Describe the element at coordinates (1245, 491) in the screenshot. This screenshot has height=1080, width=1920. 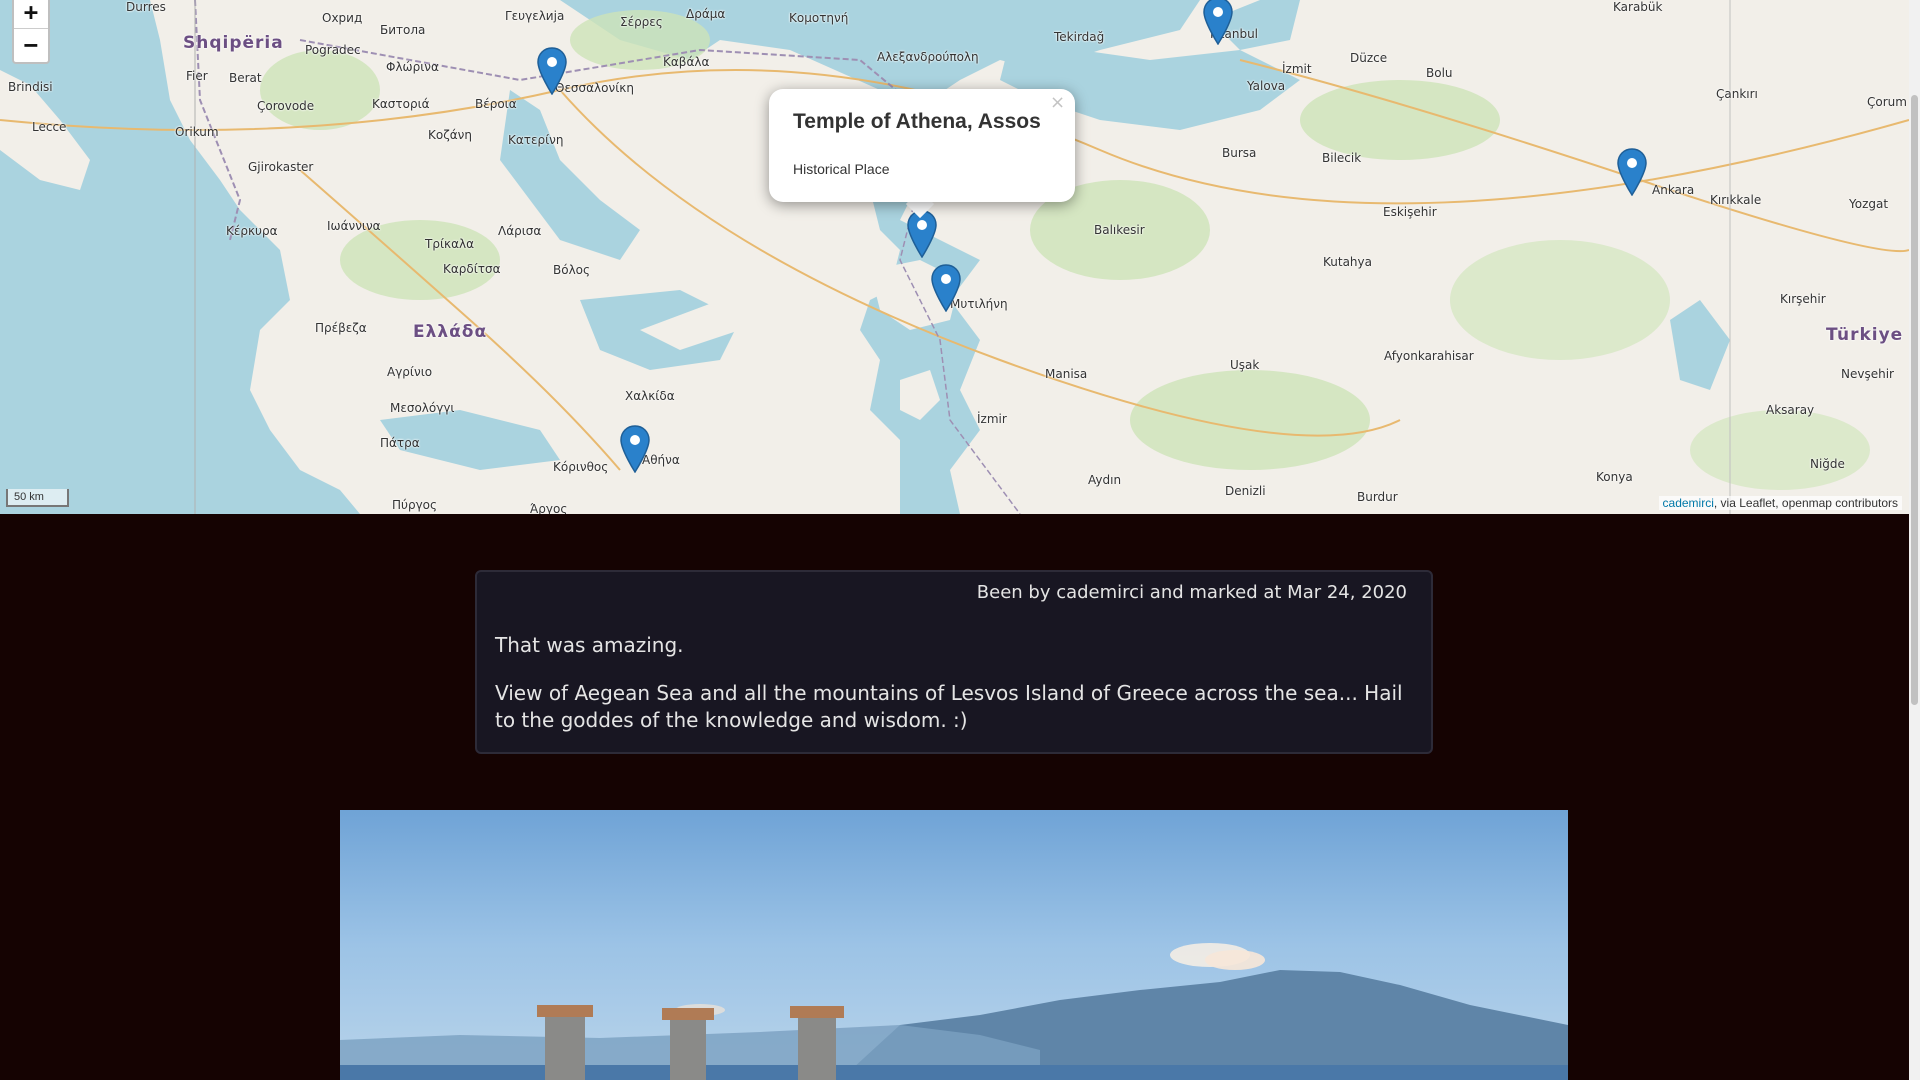
I see `place-label: Denizli` at that location.